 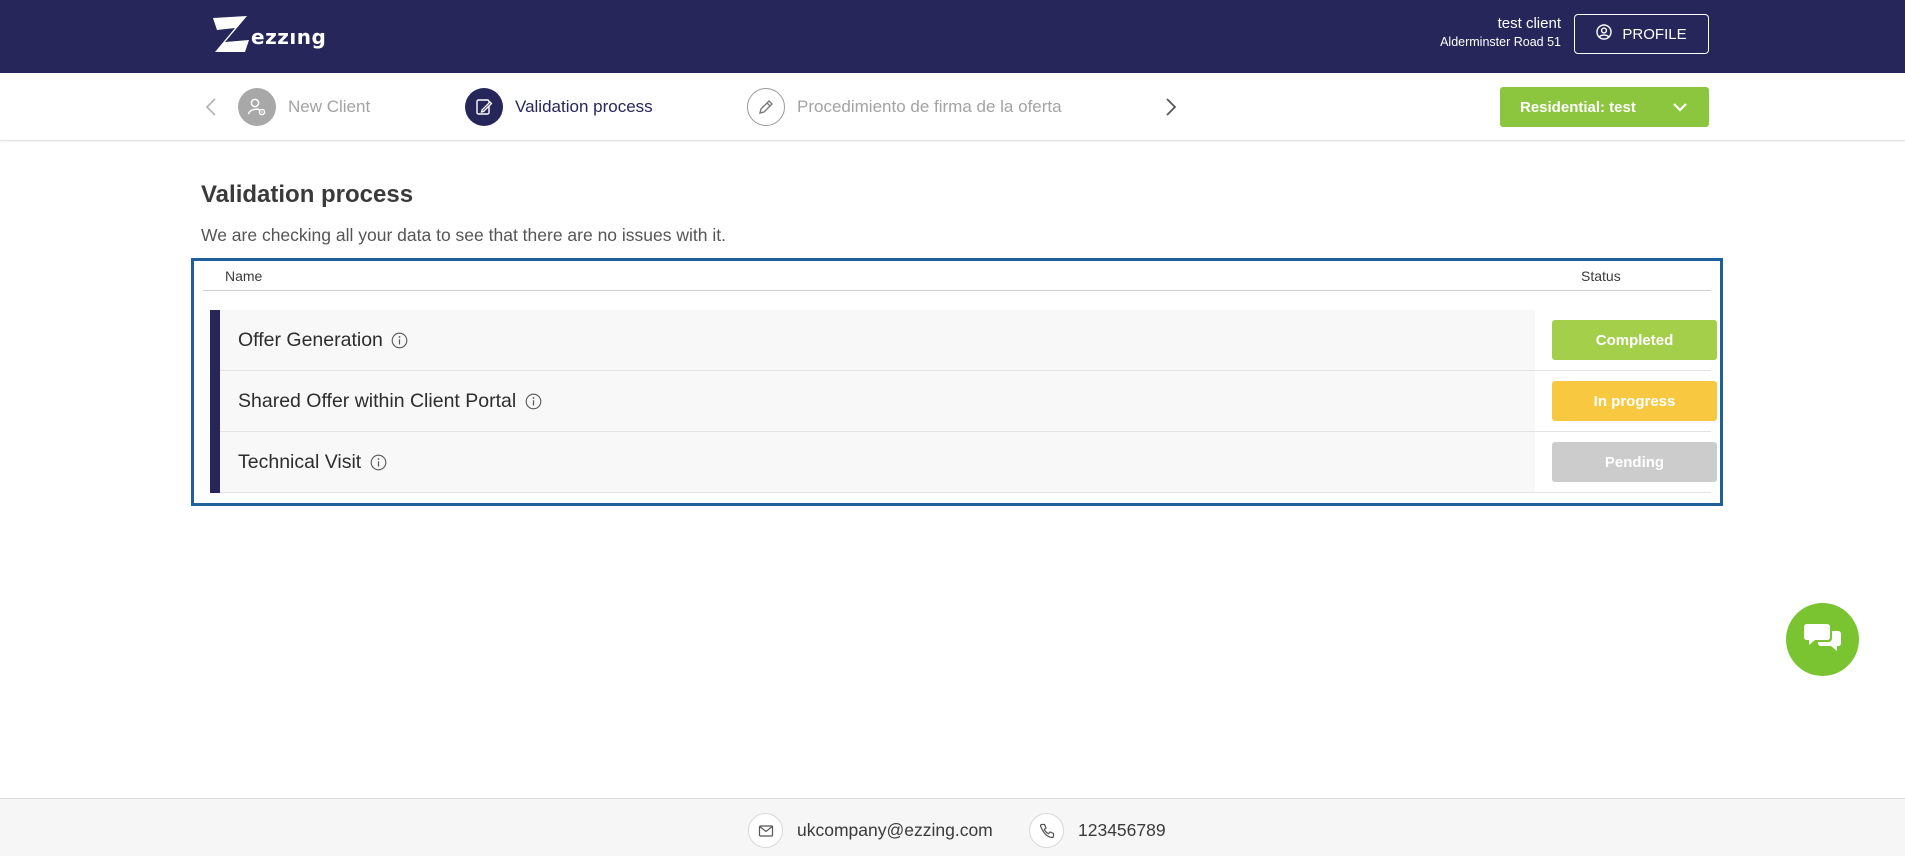 What do you see at coordinates (765, 830) in the screenshot?
I see `mail-icon` at bounding box center [765, 830].